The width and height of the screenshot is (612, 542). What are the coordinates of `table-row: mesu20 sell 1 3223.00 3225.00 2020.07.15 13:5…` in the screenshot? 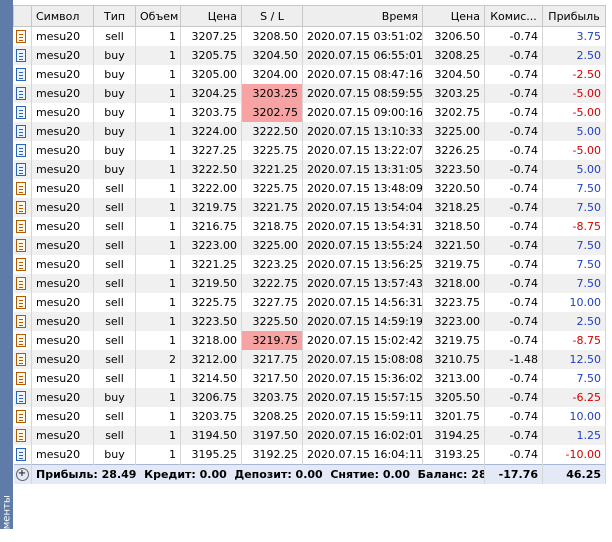 It's located at (309, 245).